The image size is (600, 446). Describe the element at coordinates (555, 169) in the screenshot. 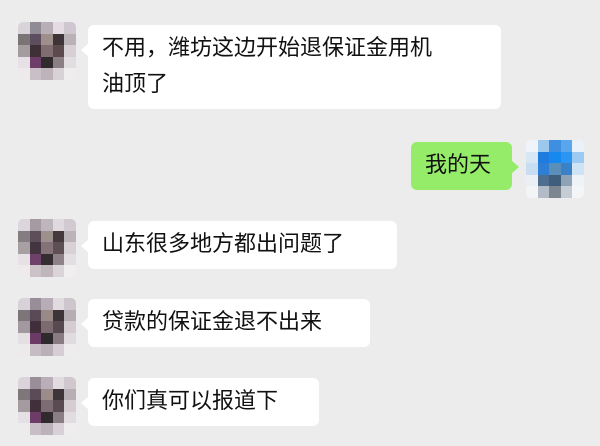

I see `my-avatar` at that location.